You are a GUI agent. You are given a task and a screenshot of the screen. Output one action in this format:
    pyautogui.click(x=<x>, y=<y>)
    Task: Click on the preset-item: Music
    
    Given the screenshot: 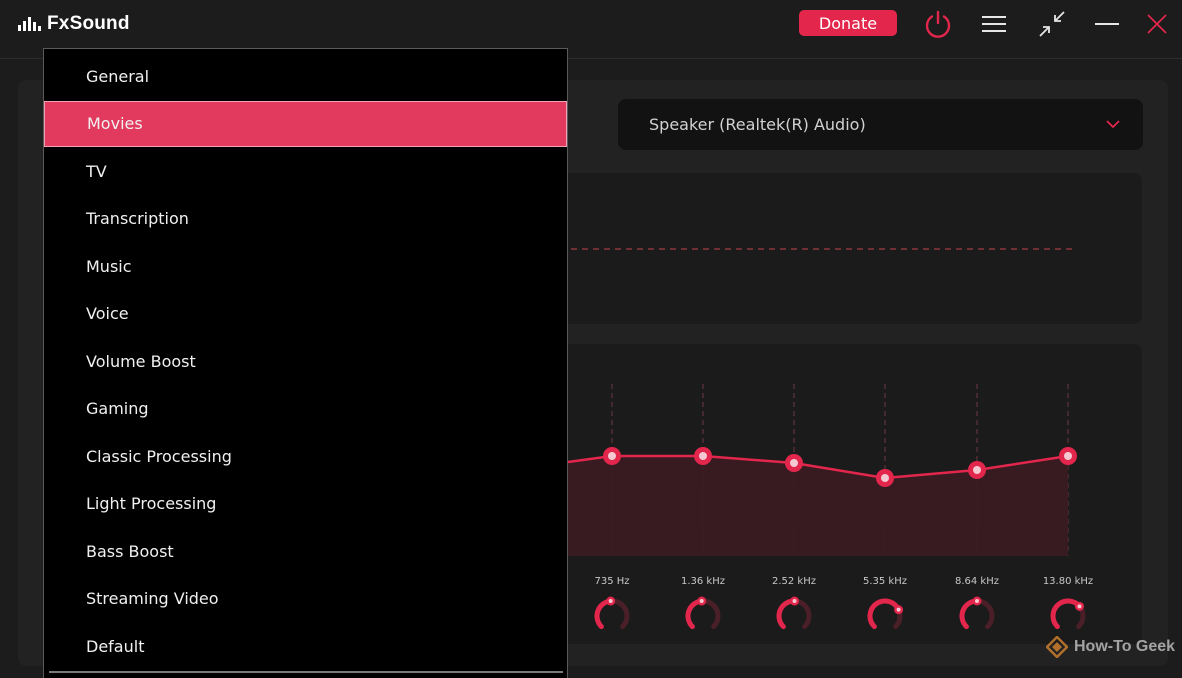 What is the action you would take?
    pyautogui.click(x=305, y=266)
    